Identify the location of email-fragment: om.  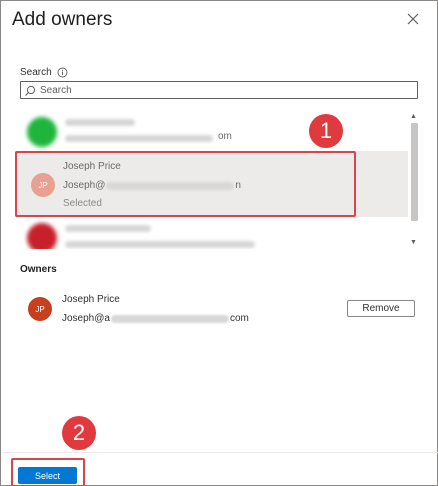
(225, 136).